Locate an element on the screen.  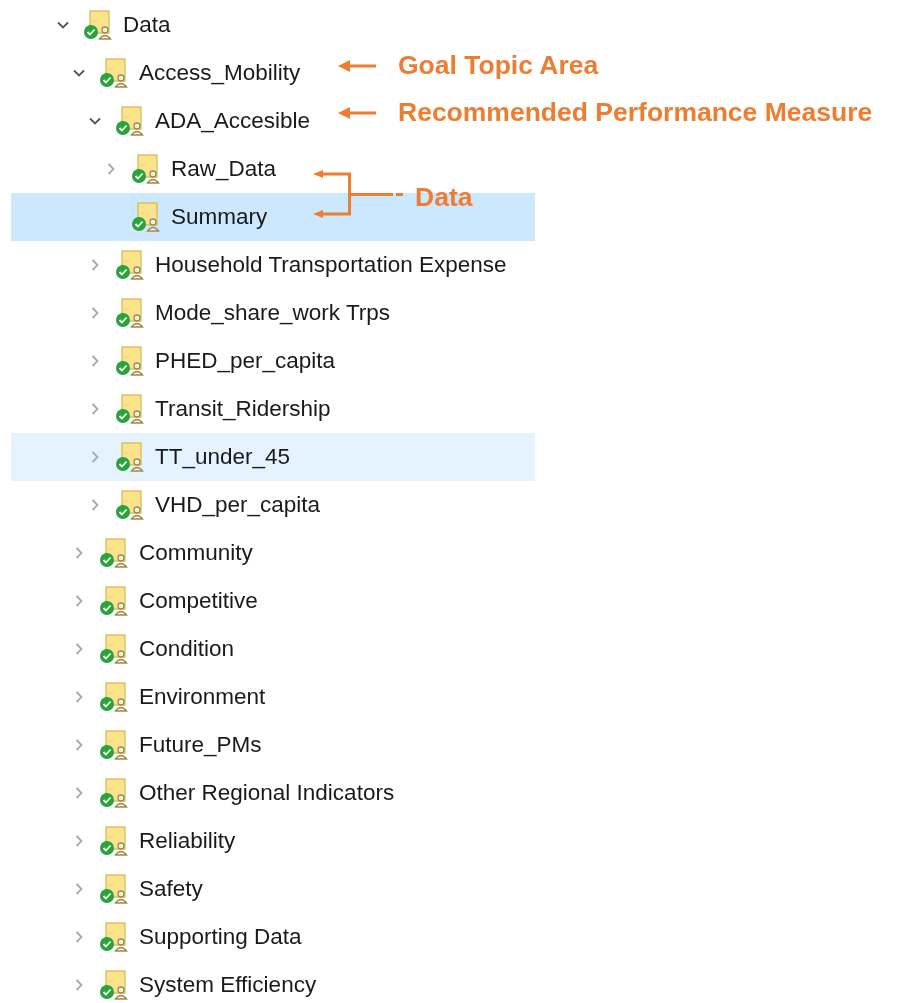
tree-item-label: Mode_share_work Trps is located at coordinates (273, 313).